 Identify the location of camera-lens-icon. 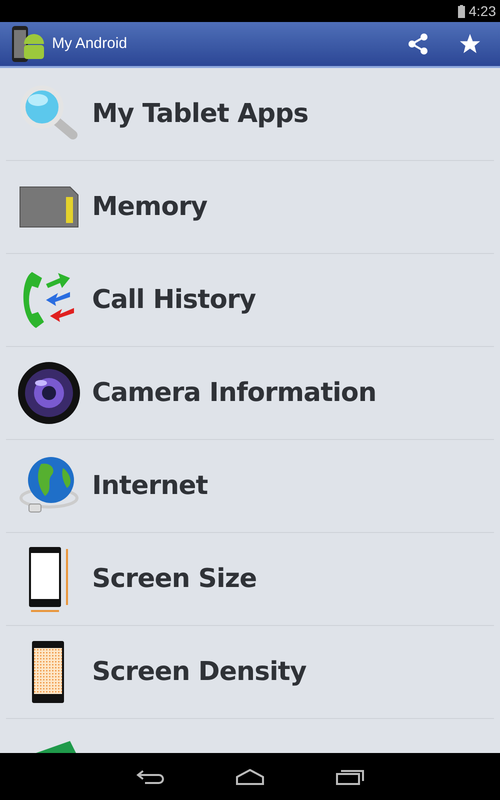
(49, 393).